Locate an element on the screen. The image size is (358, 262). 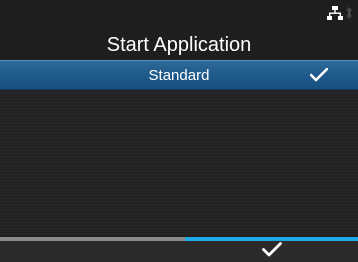
list-item-standard: Standard is located at coordinates (179, 75).